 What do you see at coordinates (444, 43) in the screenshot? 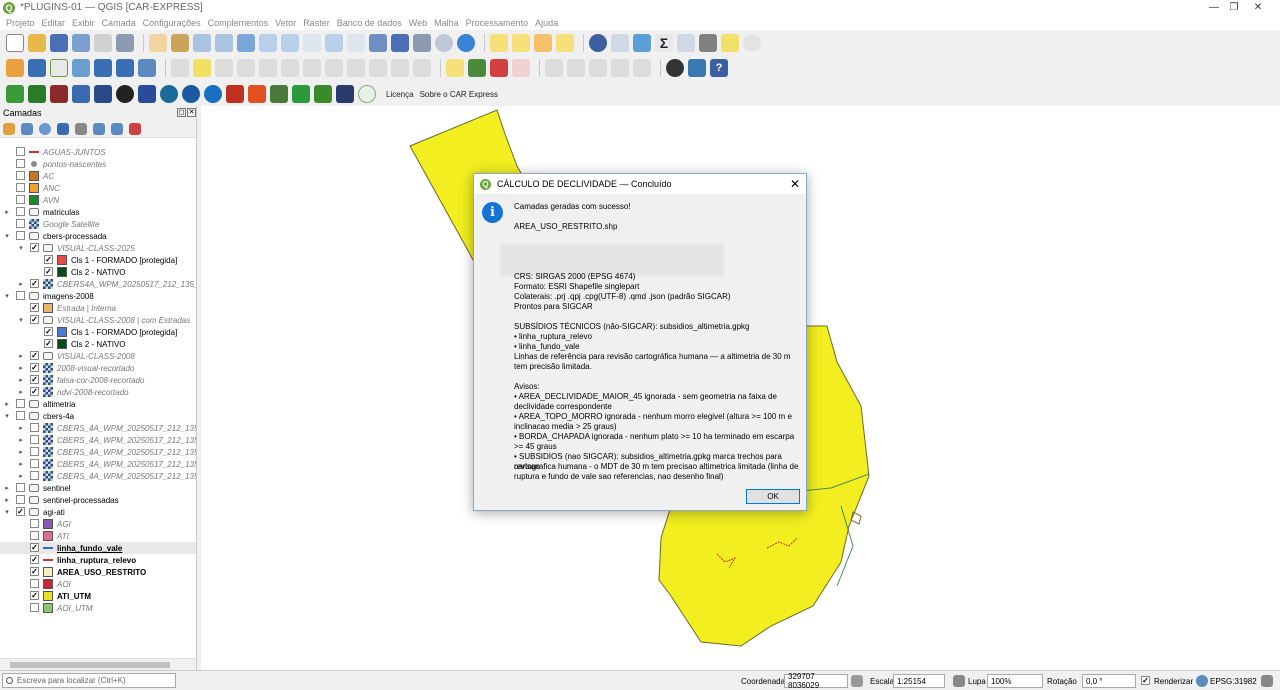
I see `temporal-controller-icon` at bounding box center [444, 43].